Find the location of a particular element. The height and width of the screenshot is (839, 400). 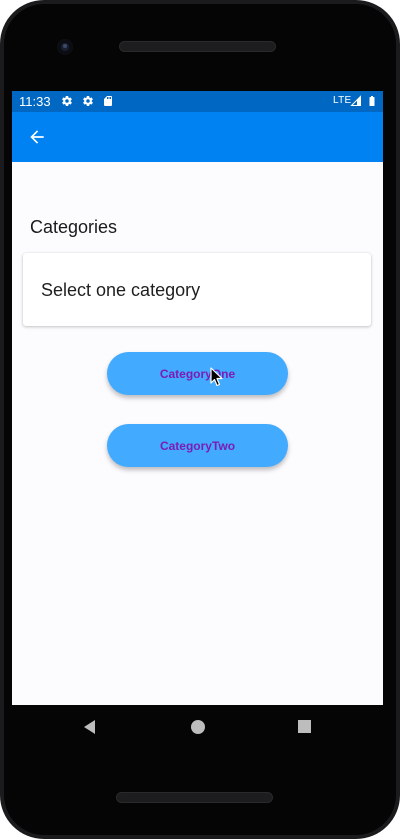

status-time: 11:33 is located at coordinates (35, 101).